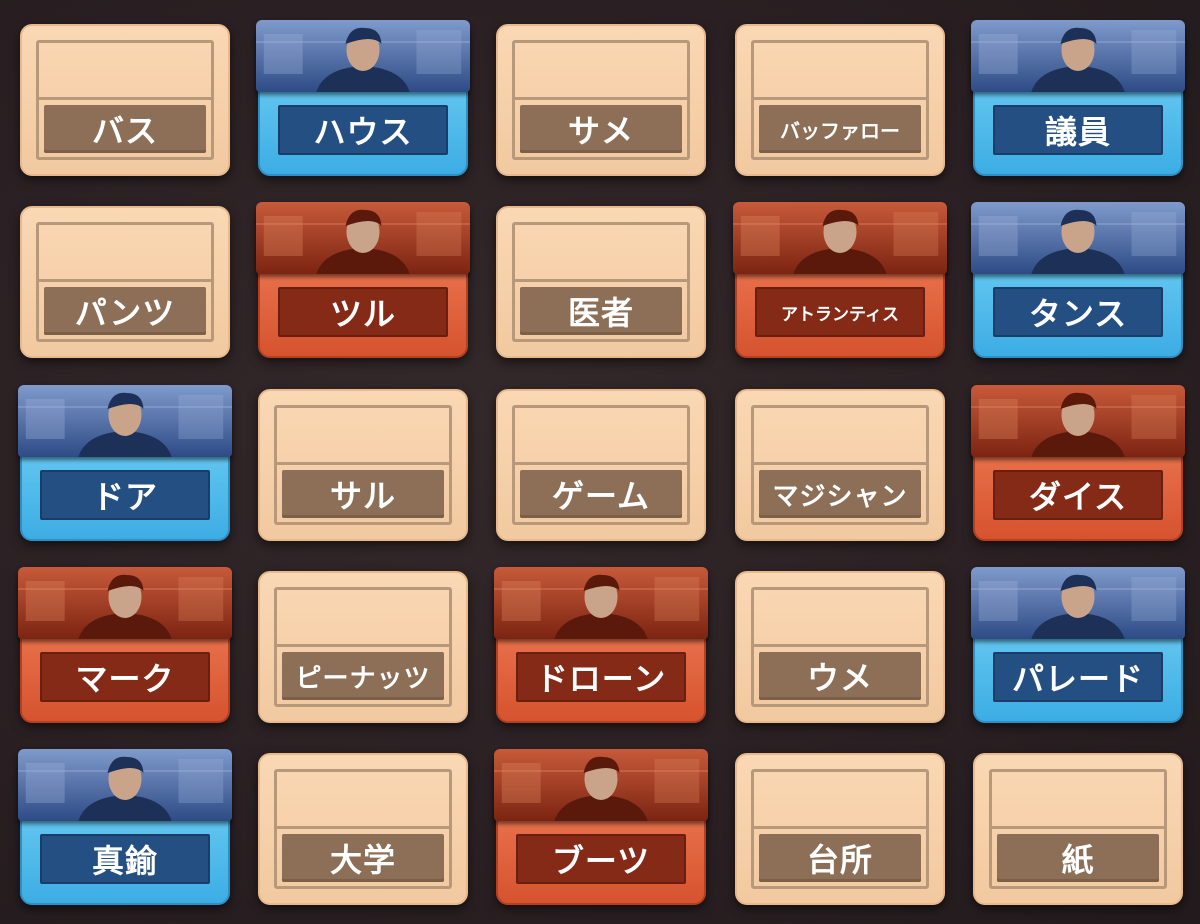  I want to click on card-word: サル, so click(362, 496).